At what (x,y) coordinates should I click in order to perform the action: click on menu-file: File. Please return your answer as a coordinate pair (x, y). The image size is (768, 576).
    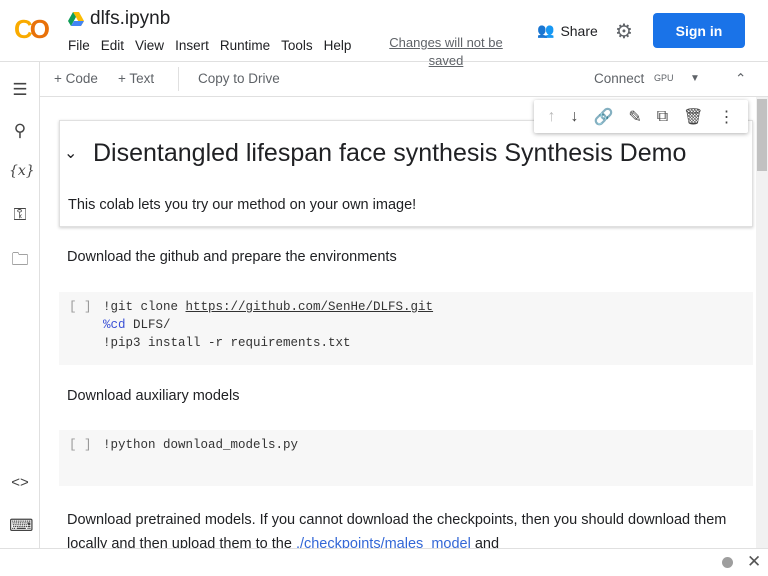
    Looking at the image, I should click on (79, 45).